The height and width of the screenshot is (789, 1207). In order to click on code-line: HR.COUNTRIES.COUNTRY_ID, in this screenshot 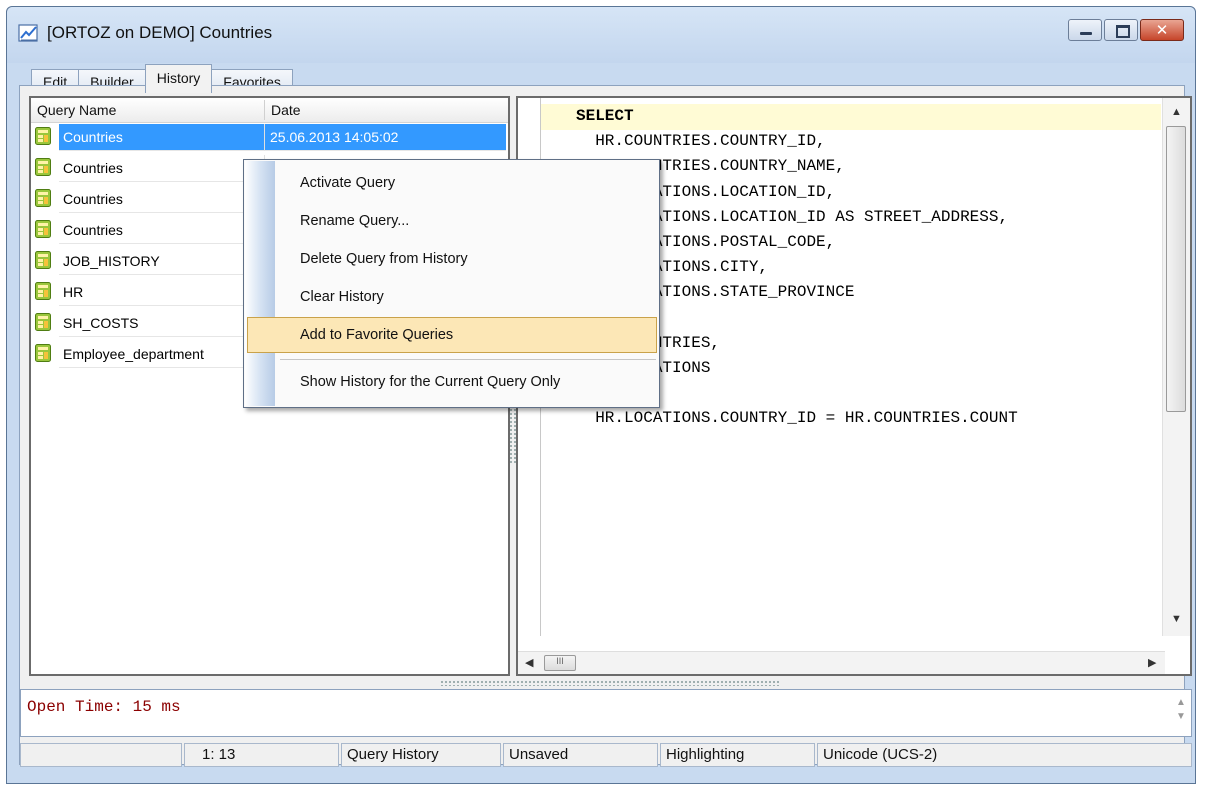, I will do `click(701, 141)`.